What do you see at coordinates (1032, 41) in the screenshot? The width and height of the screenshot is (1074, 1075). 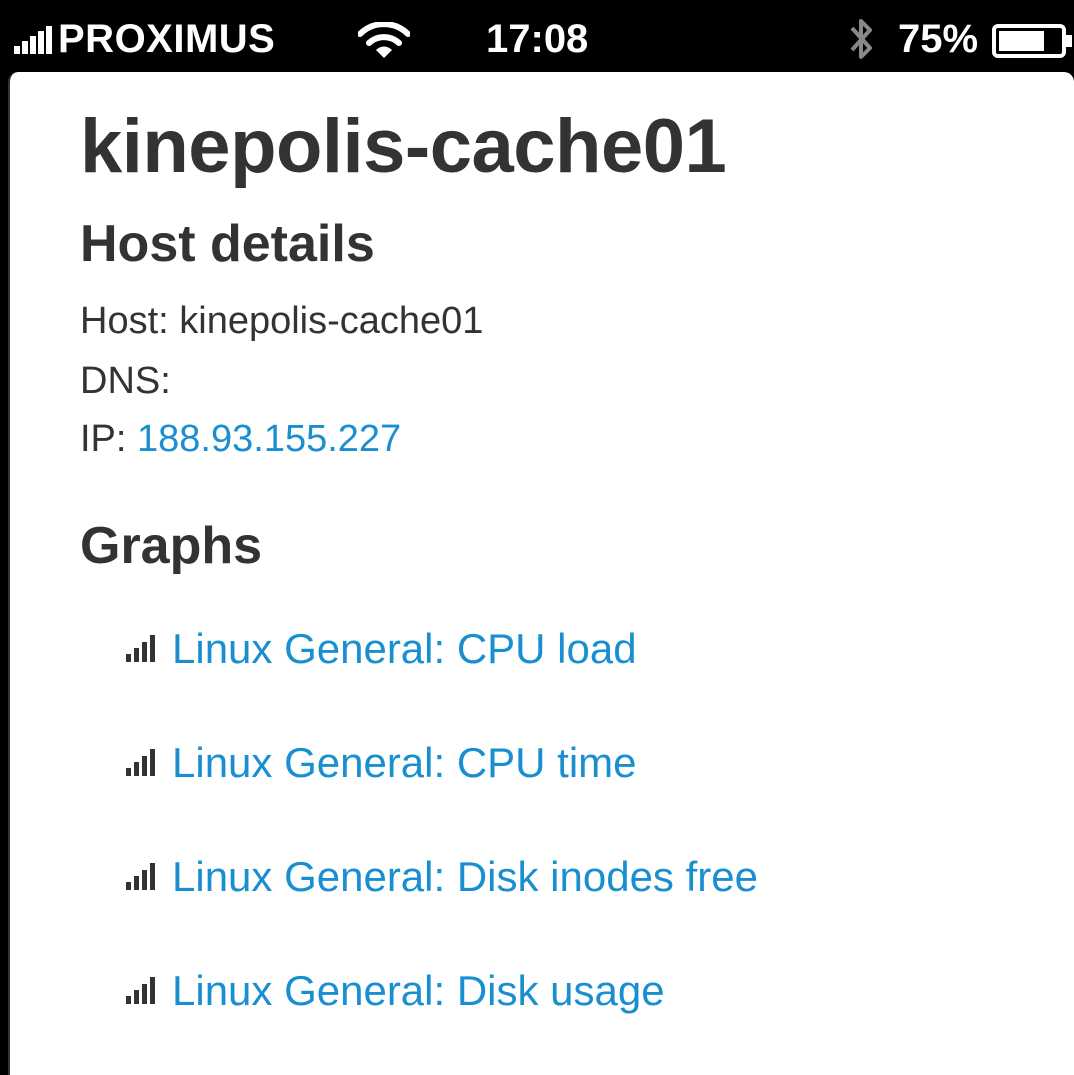 I see `battery-icon` at bounding box center [1032, 41].